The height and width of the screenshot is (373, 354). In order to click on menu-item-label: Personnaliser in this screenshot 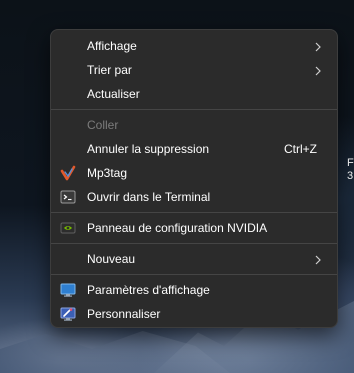, I will do `click(124, 314)`.